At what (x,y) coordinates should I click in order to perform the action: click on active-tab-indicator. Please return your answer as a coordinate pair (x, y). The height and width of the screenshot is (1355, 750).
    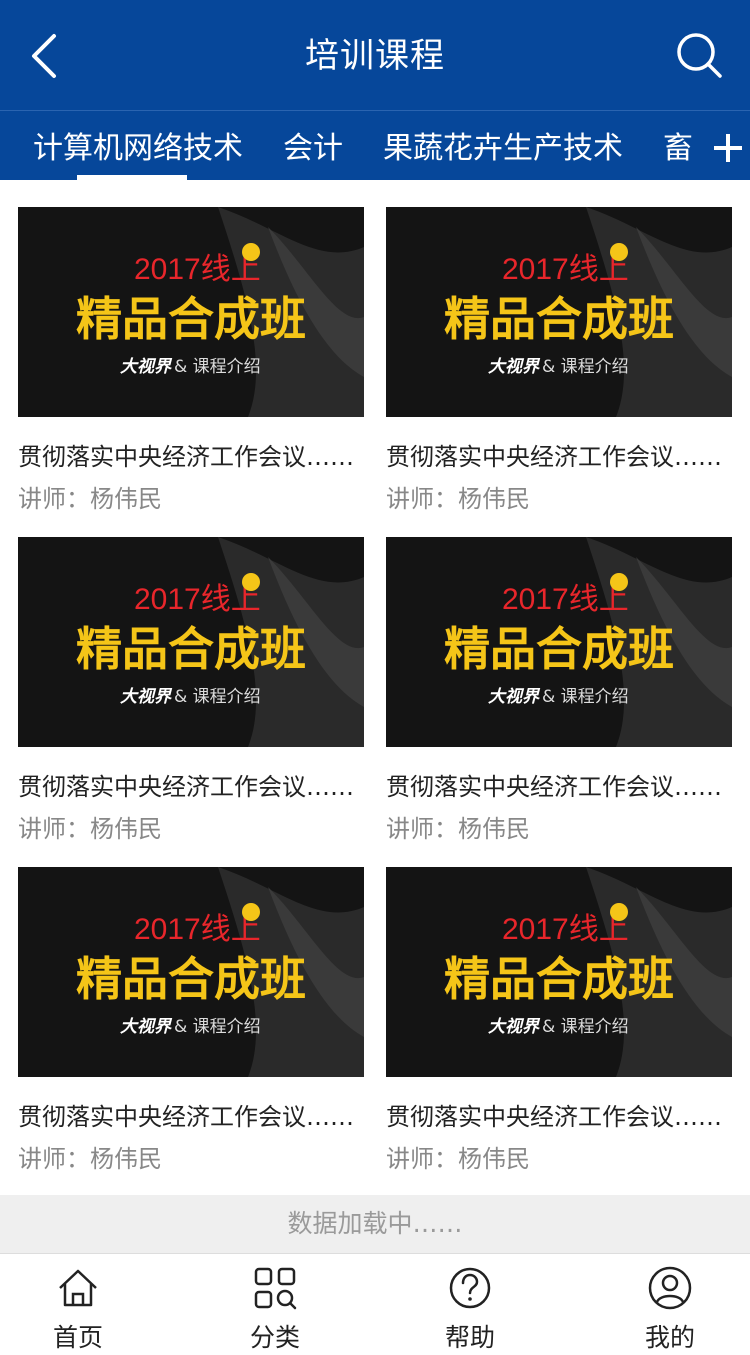
    Looking at the image, I should click on (132, 177).